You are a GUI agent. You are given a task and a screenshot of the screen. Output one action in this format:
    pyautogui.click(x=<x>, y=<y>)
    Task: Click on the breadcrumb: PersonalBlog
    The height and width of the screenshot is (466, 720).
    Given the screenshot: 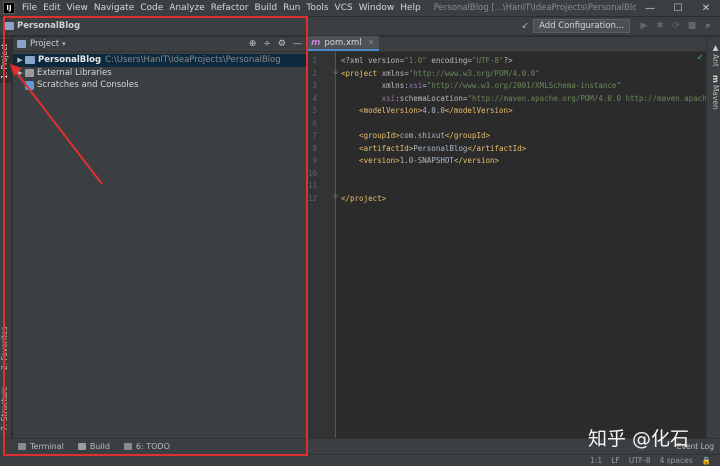 What is the action you would take?
    pyautogui.click(x=42, y=26)
    